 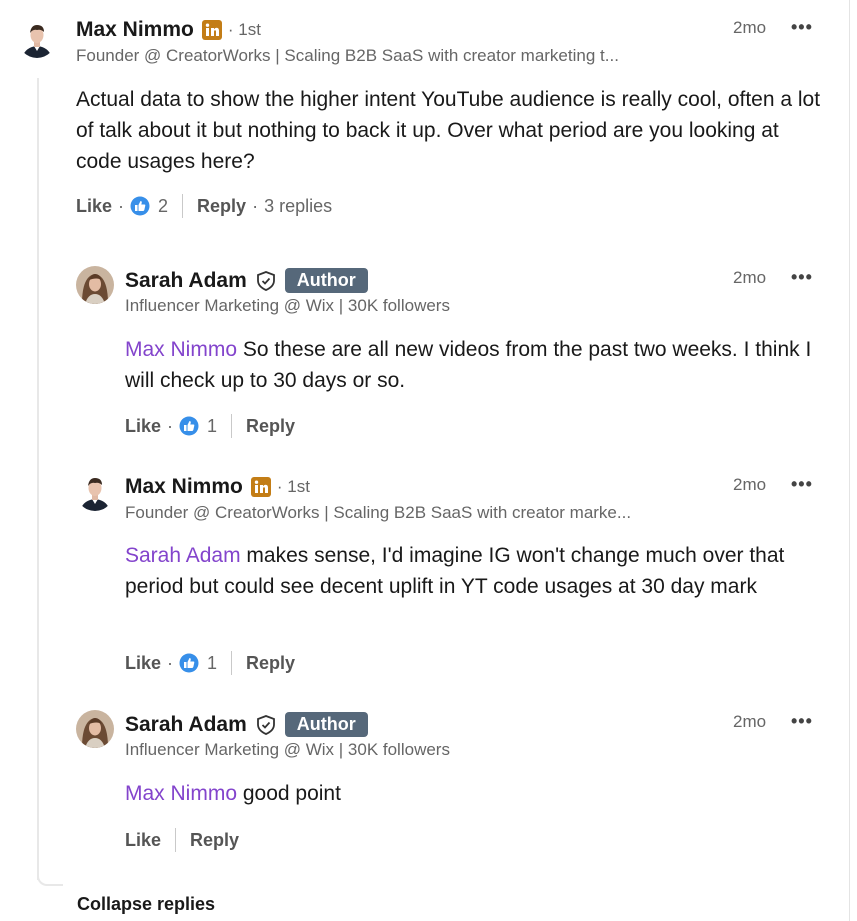 I want to click on thread-elbow, so click(x=50, y=877).